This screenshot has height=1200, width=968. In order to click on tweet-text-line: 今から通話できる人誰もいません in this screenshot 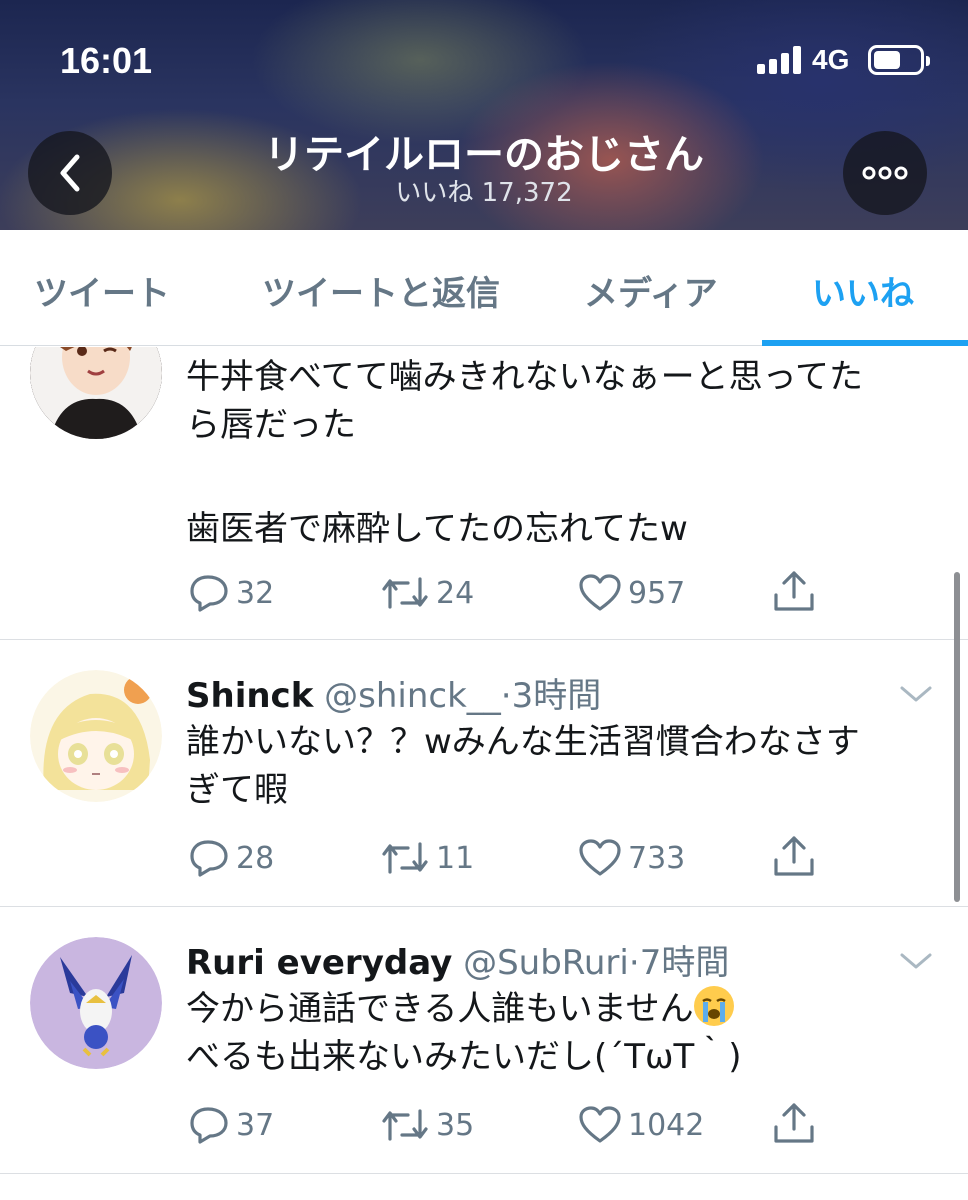, I will do `click(440, 1009)`.